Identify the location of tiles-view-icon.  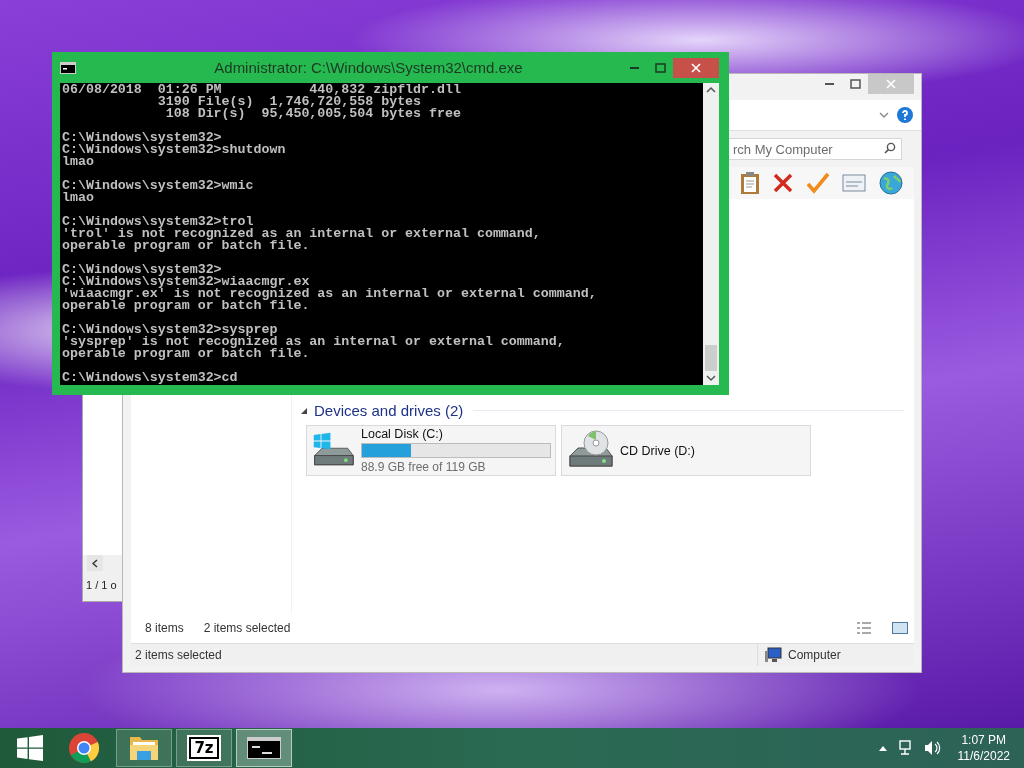
(900, 628).